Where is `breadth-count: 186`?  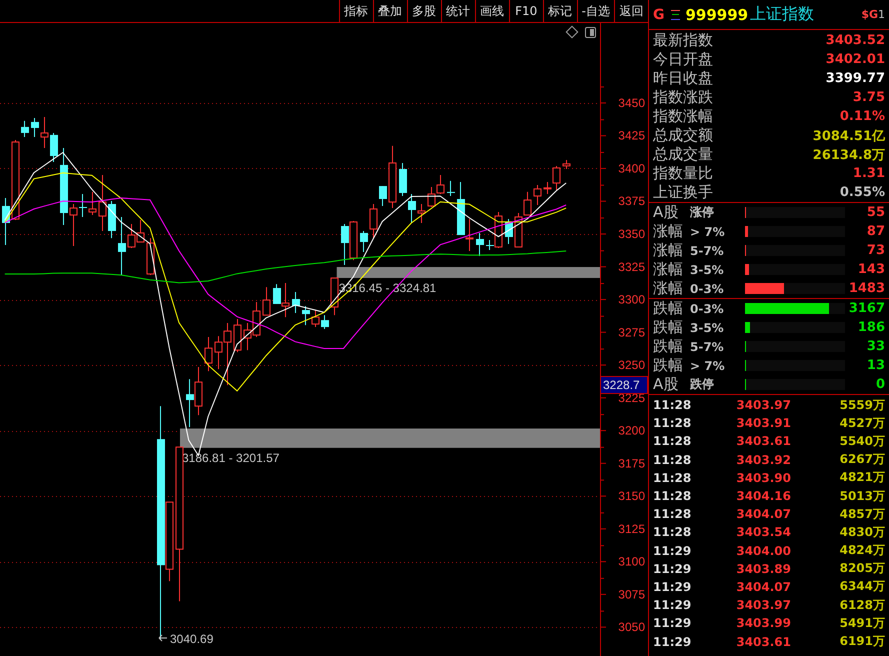
breadth-count: 186 is located at coordinates (871, 327).